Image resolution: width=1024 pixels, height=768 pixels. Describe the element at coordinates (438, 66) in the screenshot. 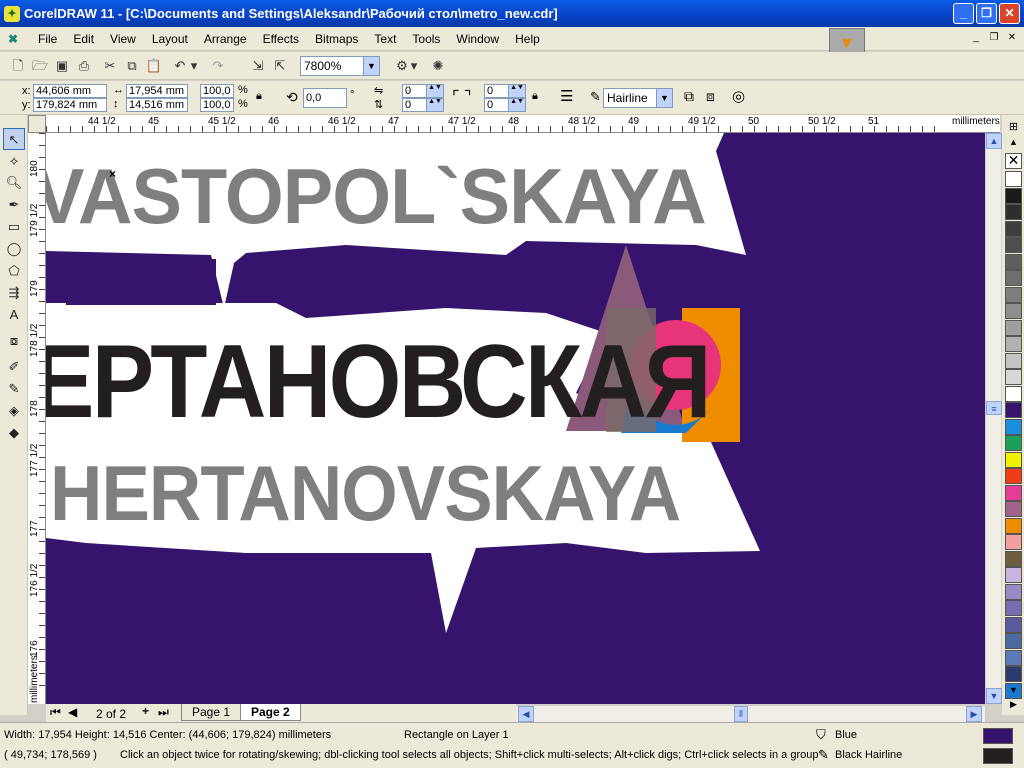

I see `corel-online-icon: ✺` at that location.